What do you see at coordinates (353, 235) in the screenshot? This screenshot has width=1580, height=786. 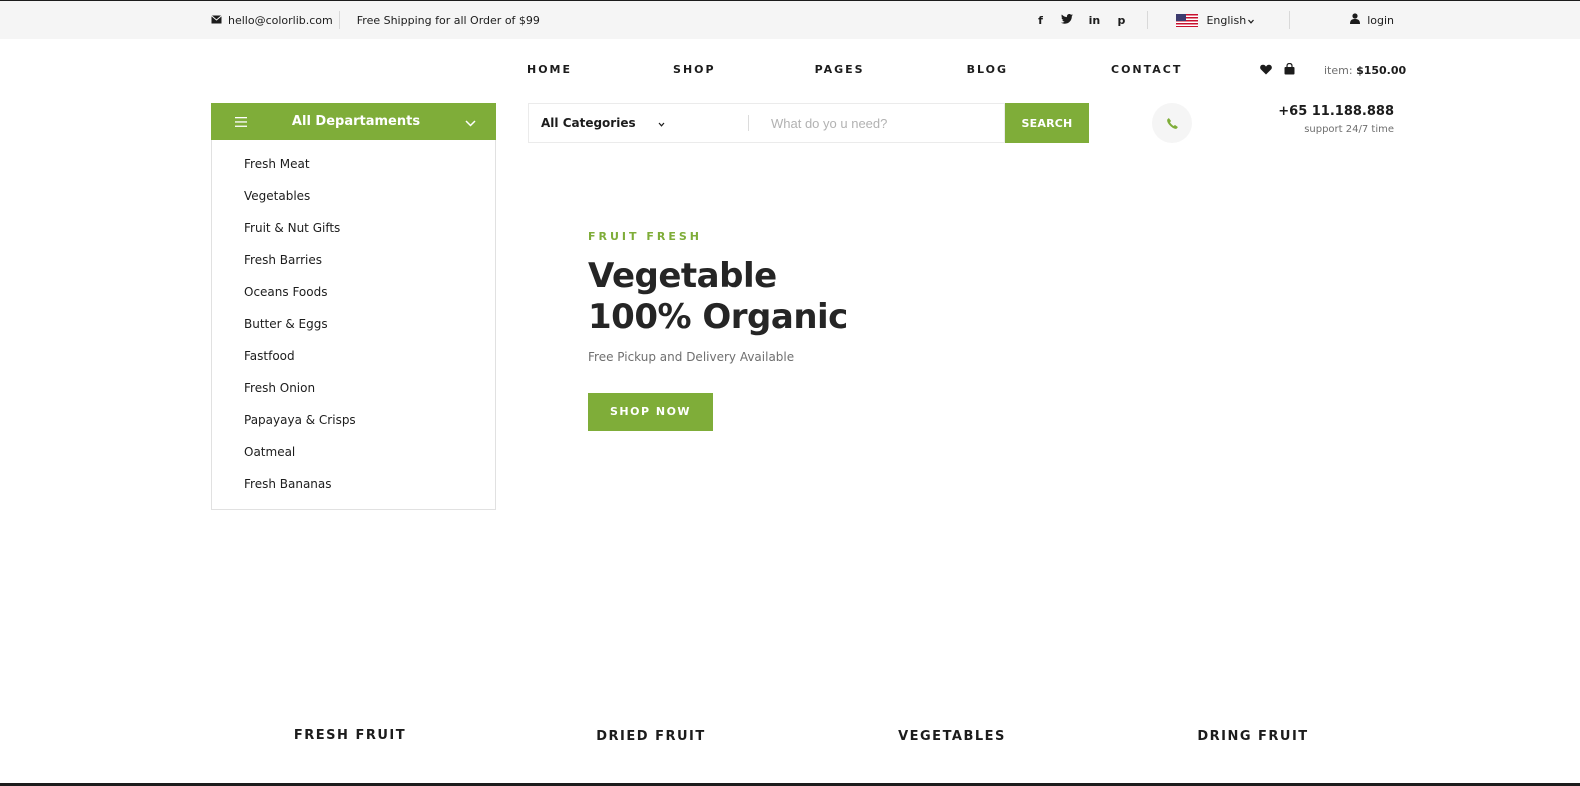 I see `department-item: Fruit & Nut Gifts` at bounding box center [353, 235].